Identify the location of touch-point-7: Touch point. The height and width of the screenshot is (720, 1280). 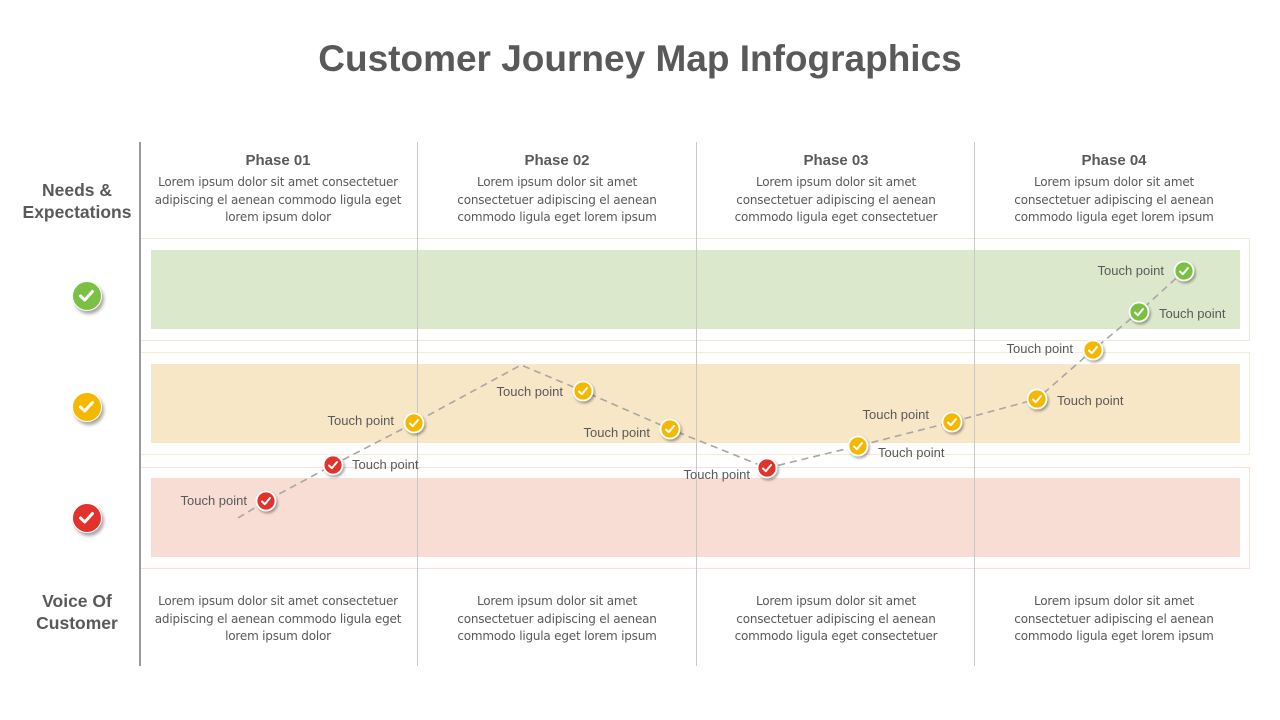
(896, 447).